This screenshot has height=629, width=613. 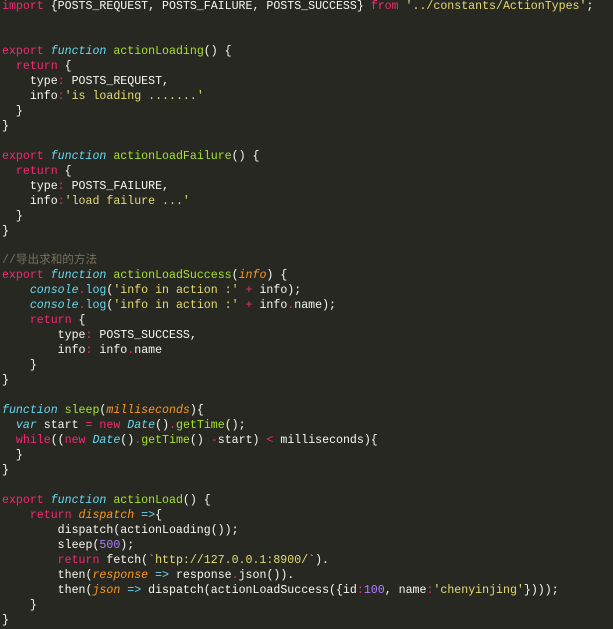 What do you see at coordinates (307, 97) in the screenshot?
I see `code-line: info:'is loading .......'` at bounding box center [307, 97].